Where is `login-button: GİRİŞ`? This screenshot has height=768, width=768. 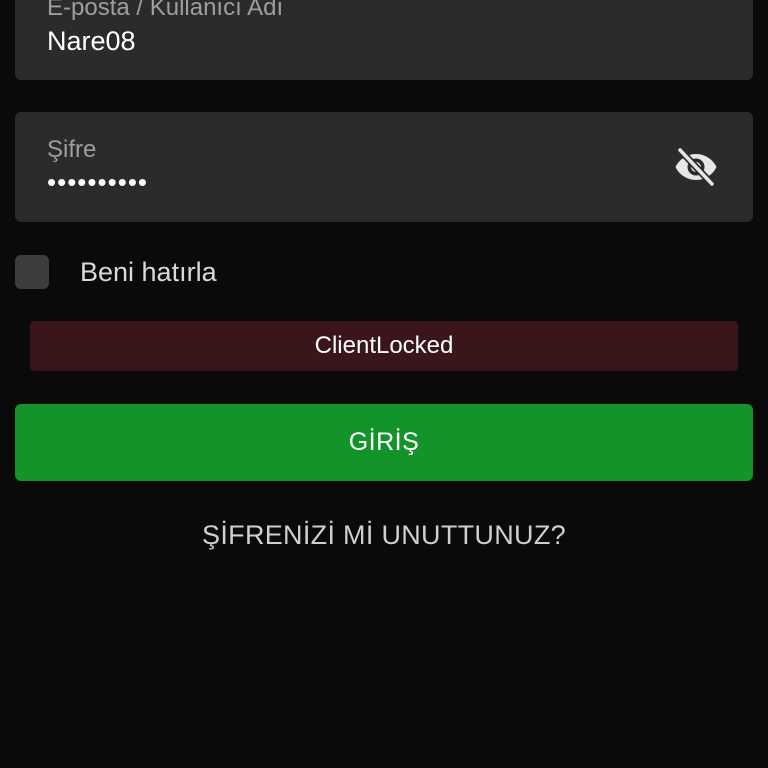 login-button: GİRİŞ is located at coordinates (384, 442).